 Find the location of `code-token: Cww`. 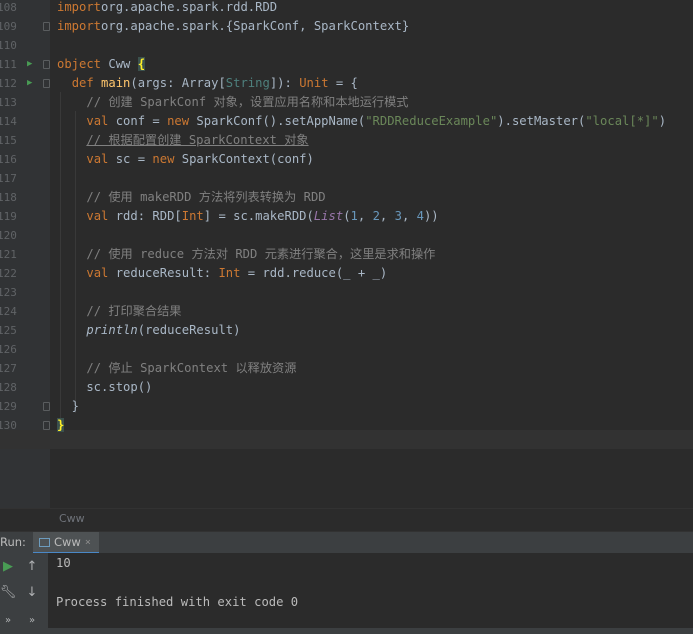

code-token: Cww is located at coordinates (119, 64).